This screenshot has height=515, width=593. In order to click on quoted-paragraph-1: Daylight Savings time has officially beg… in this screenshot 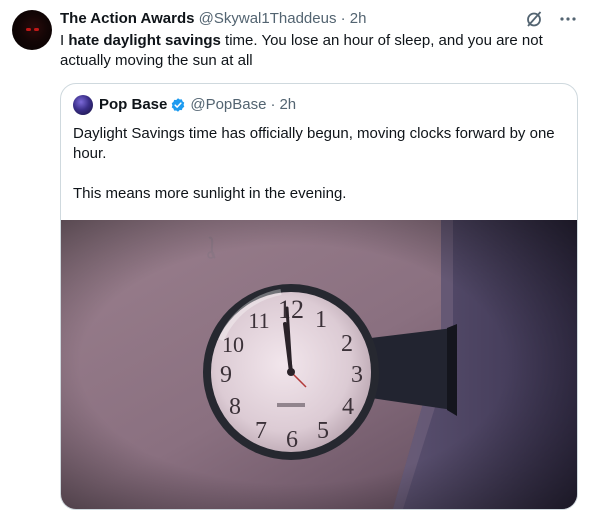, I will do `click(314, 143)`.